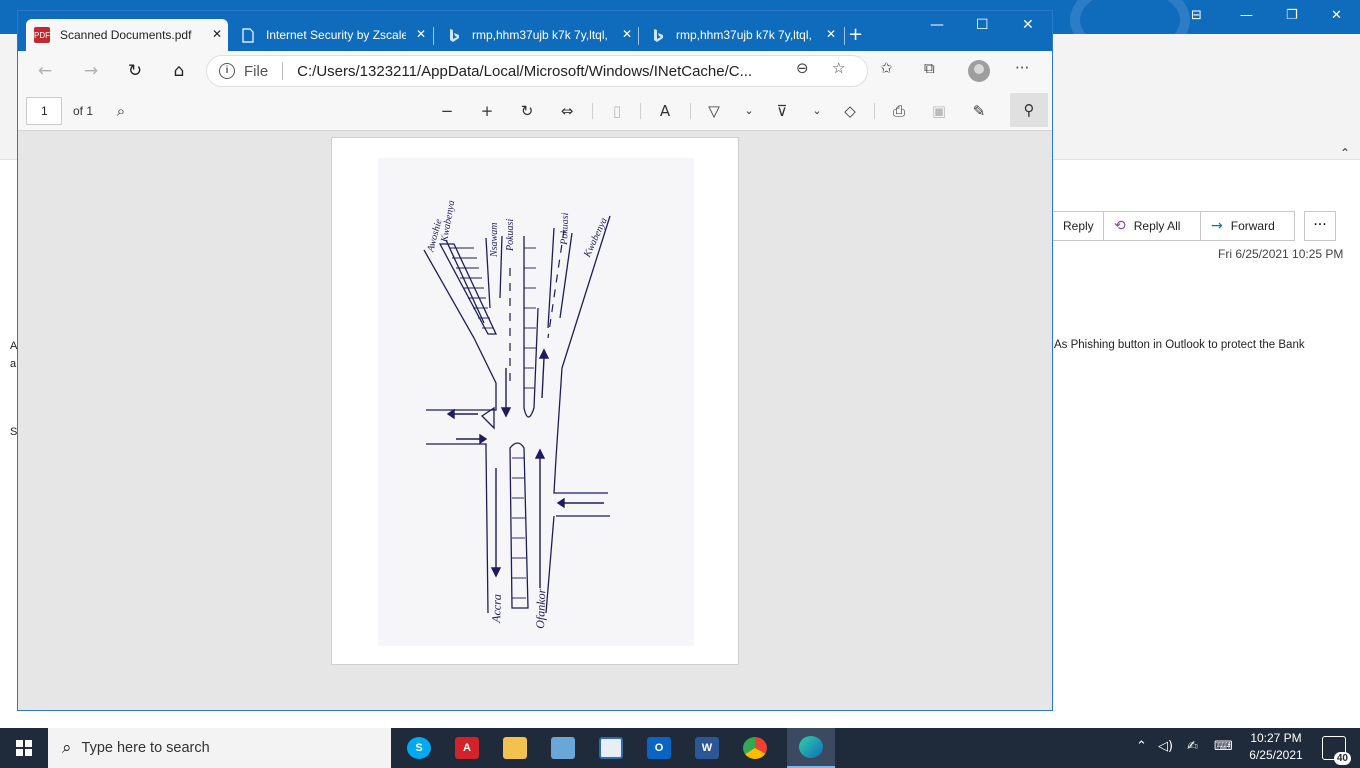  I want to click on pdf-toolbar: 1 of 1 ⌕ − + ↻ ⇔ ▯ A ▽ ⌄ ⊽ ⌄ ◇ ⎙ ▣ ✎ ⚲, so click(535, 111).